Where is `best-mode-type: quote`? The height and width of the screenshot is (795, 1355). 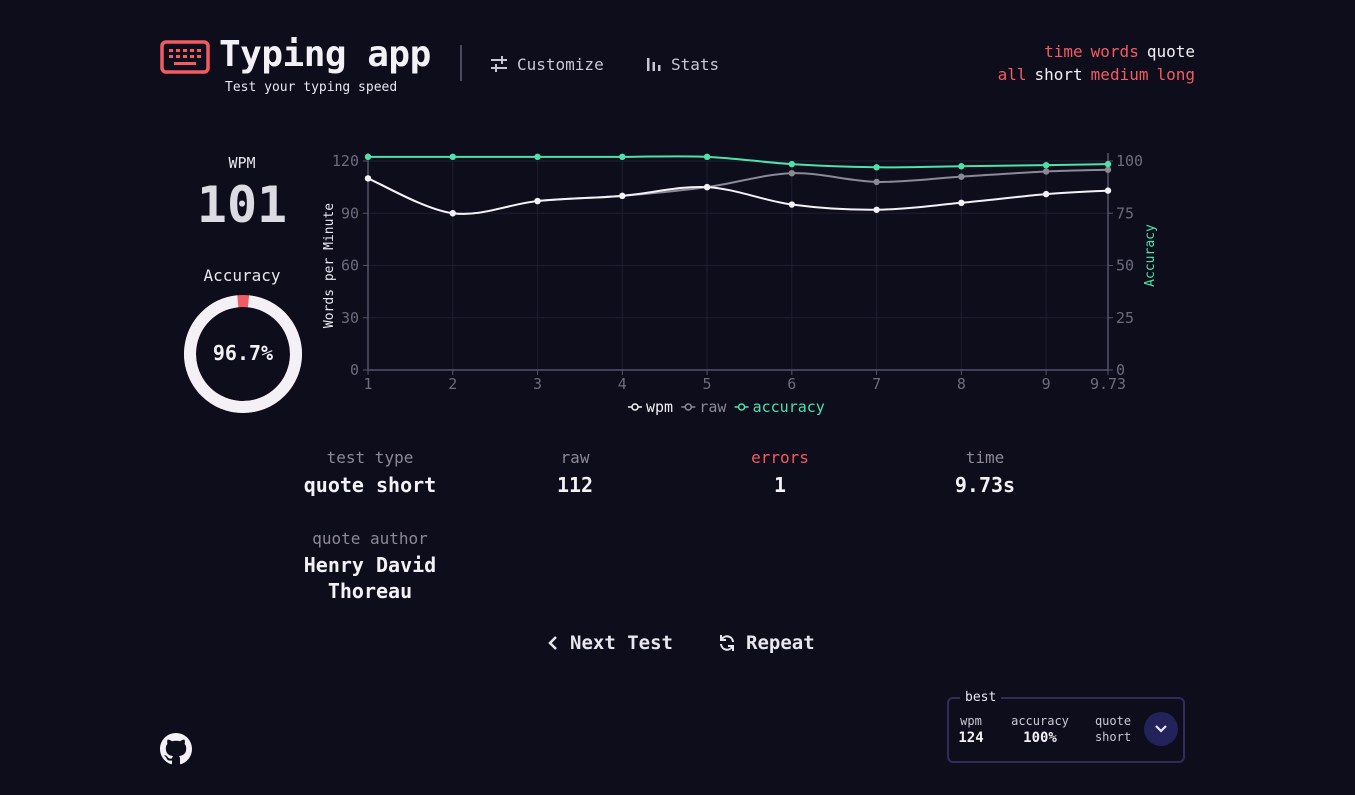 best-mode-type: quote is located at coordinates (1113, 721).